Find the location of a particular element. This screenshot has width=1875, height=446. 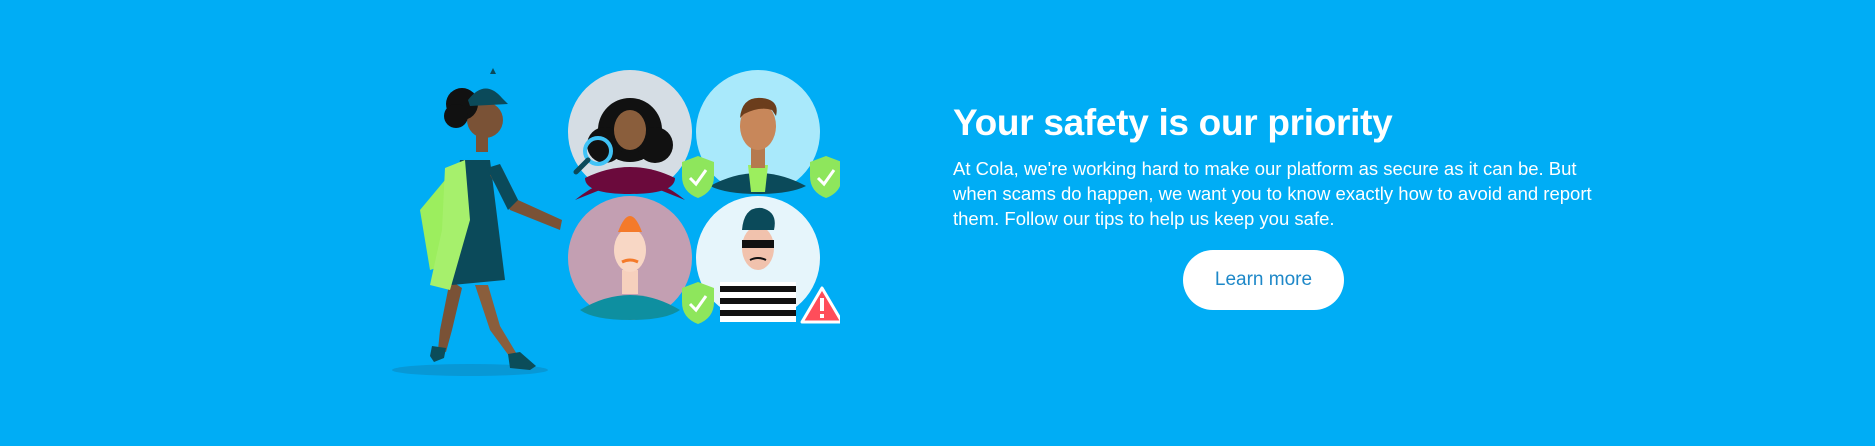

detective-woman-icon is located at coordinates (491, 219).